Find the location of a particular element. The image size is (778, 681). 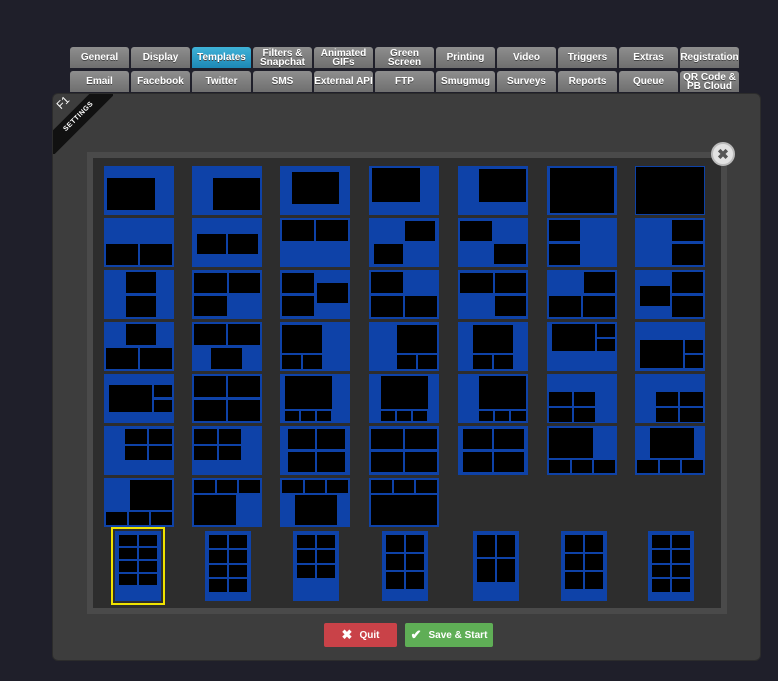

tab-twitter: Twitter is located at coordinates (221, 81).